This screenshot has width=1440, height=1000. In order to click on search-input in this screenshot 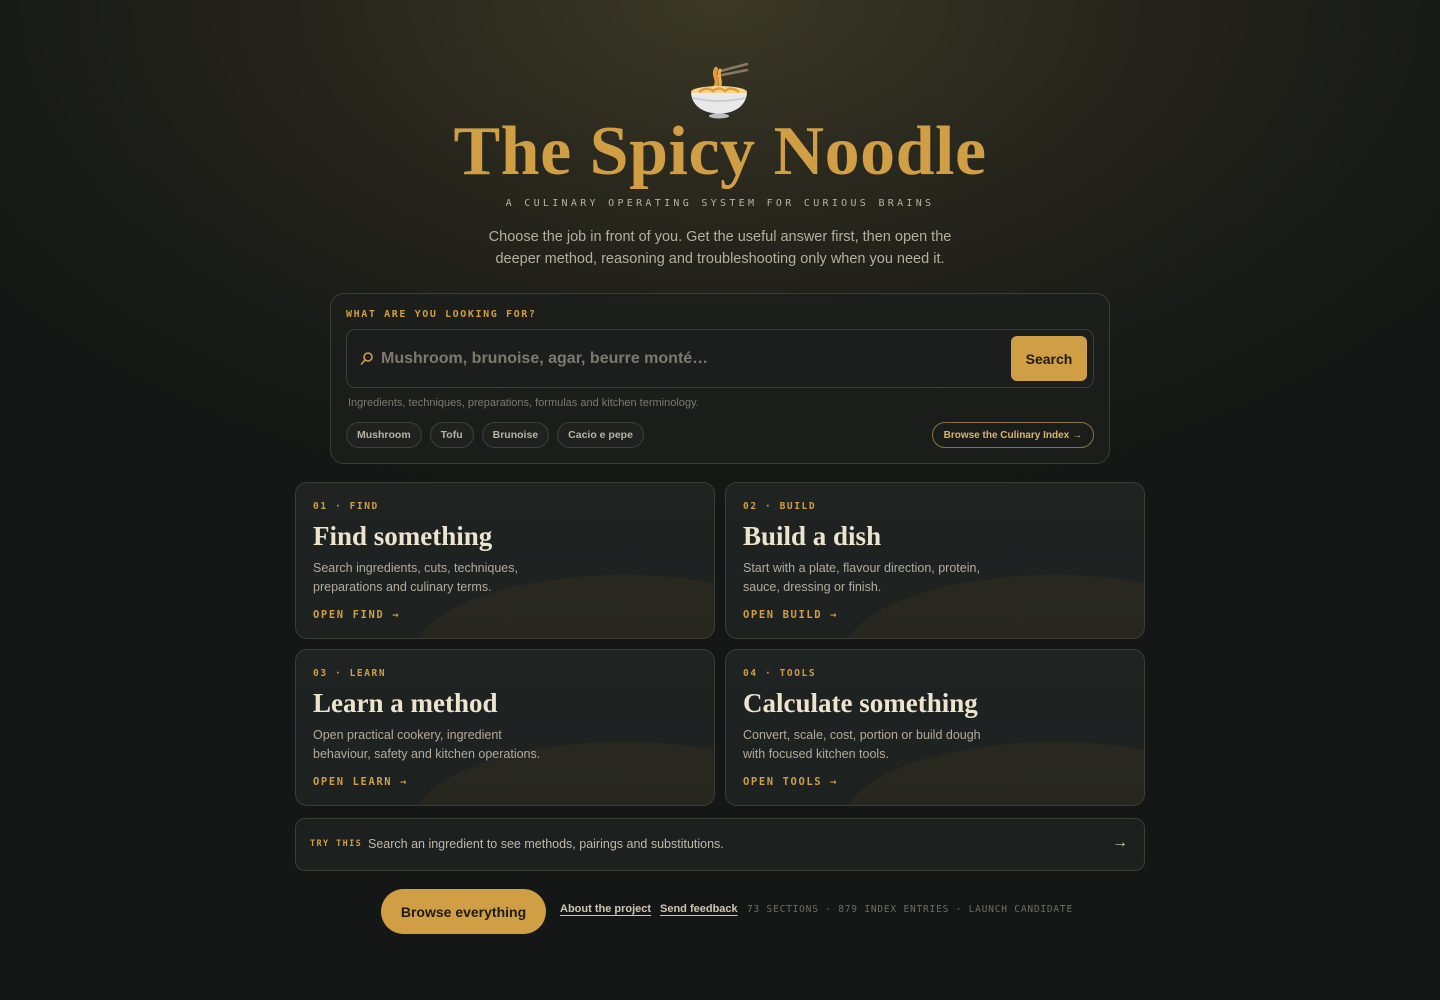, I will do `click(691, 359)`.